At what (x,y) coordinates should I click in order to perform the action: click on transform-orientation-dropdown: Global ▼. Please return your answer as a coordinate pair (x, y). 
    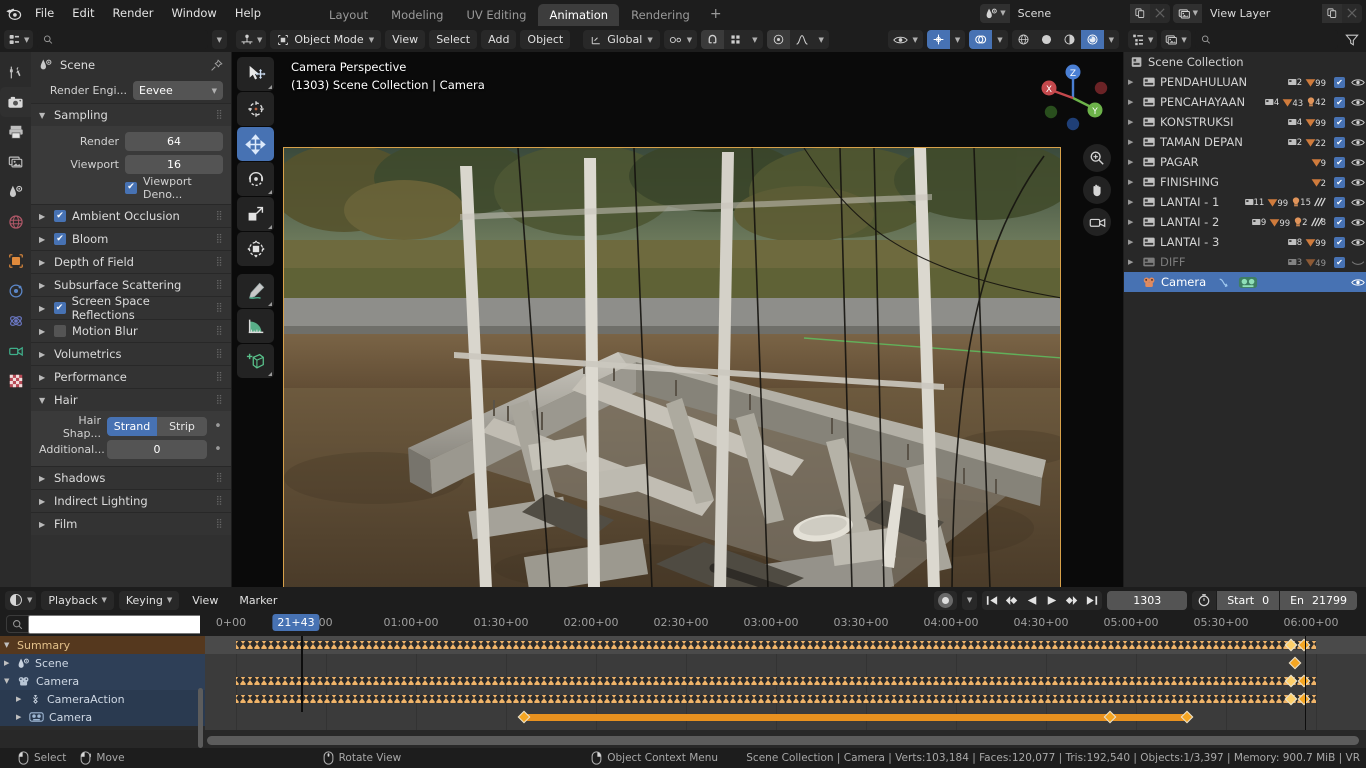
    Looking at the image, I should click on (621, 39).